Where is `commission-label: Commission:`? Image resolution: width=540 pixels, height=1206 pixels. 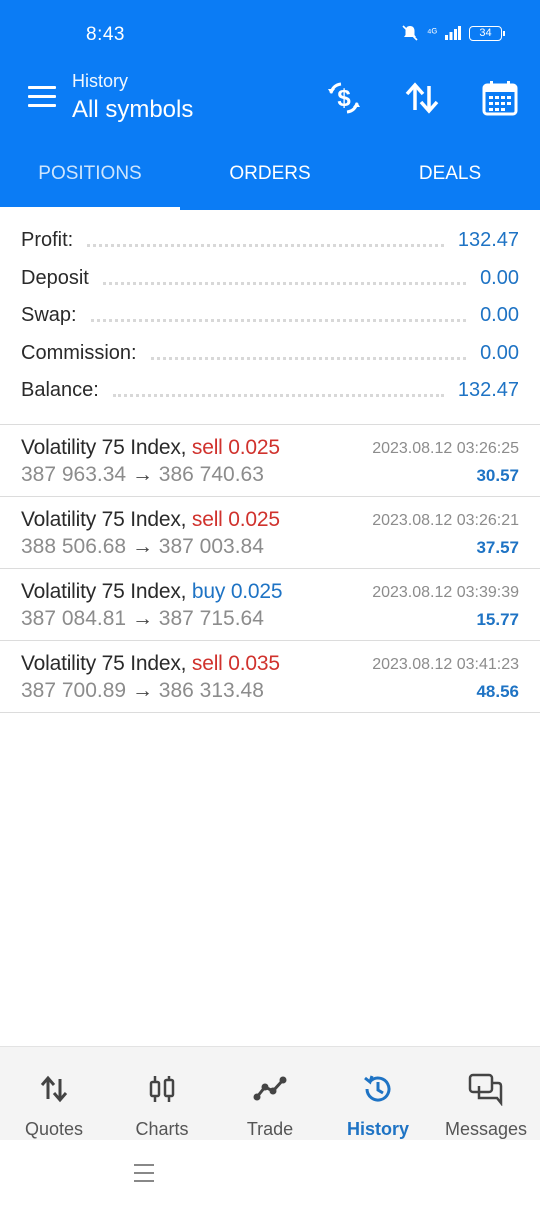 commission-label: Commission: is located at coordinates (79, 352).